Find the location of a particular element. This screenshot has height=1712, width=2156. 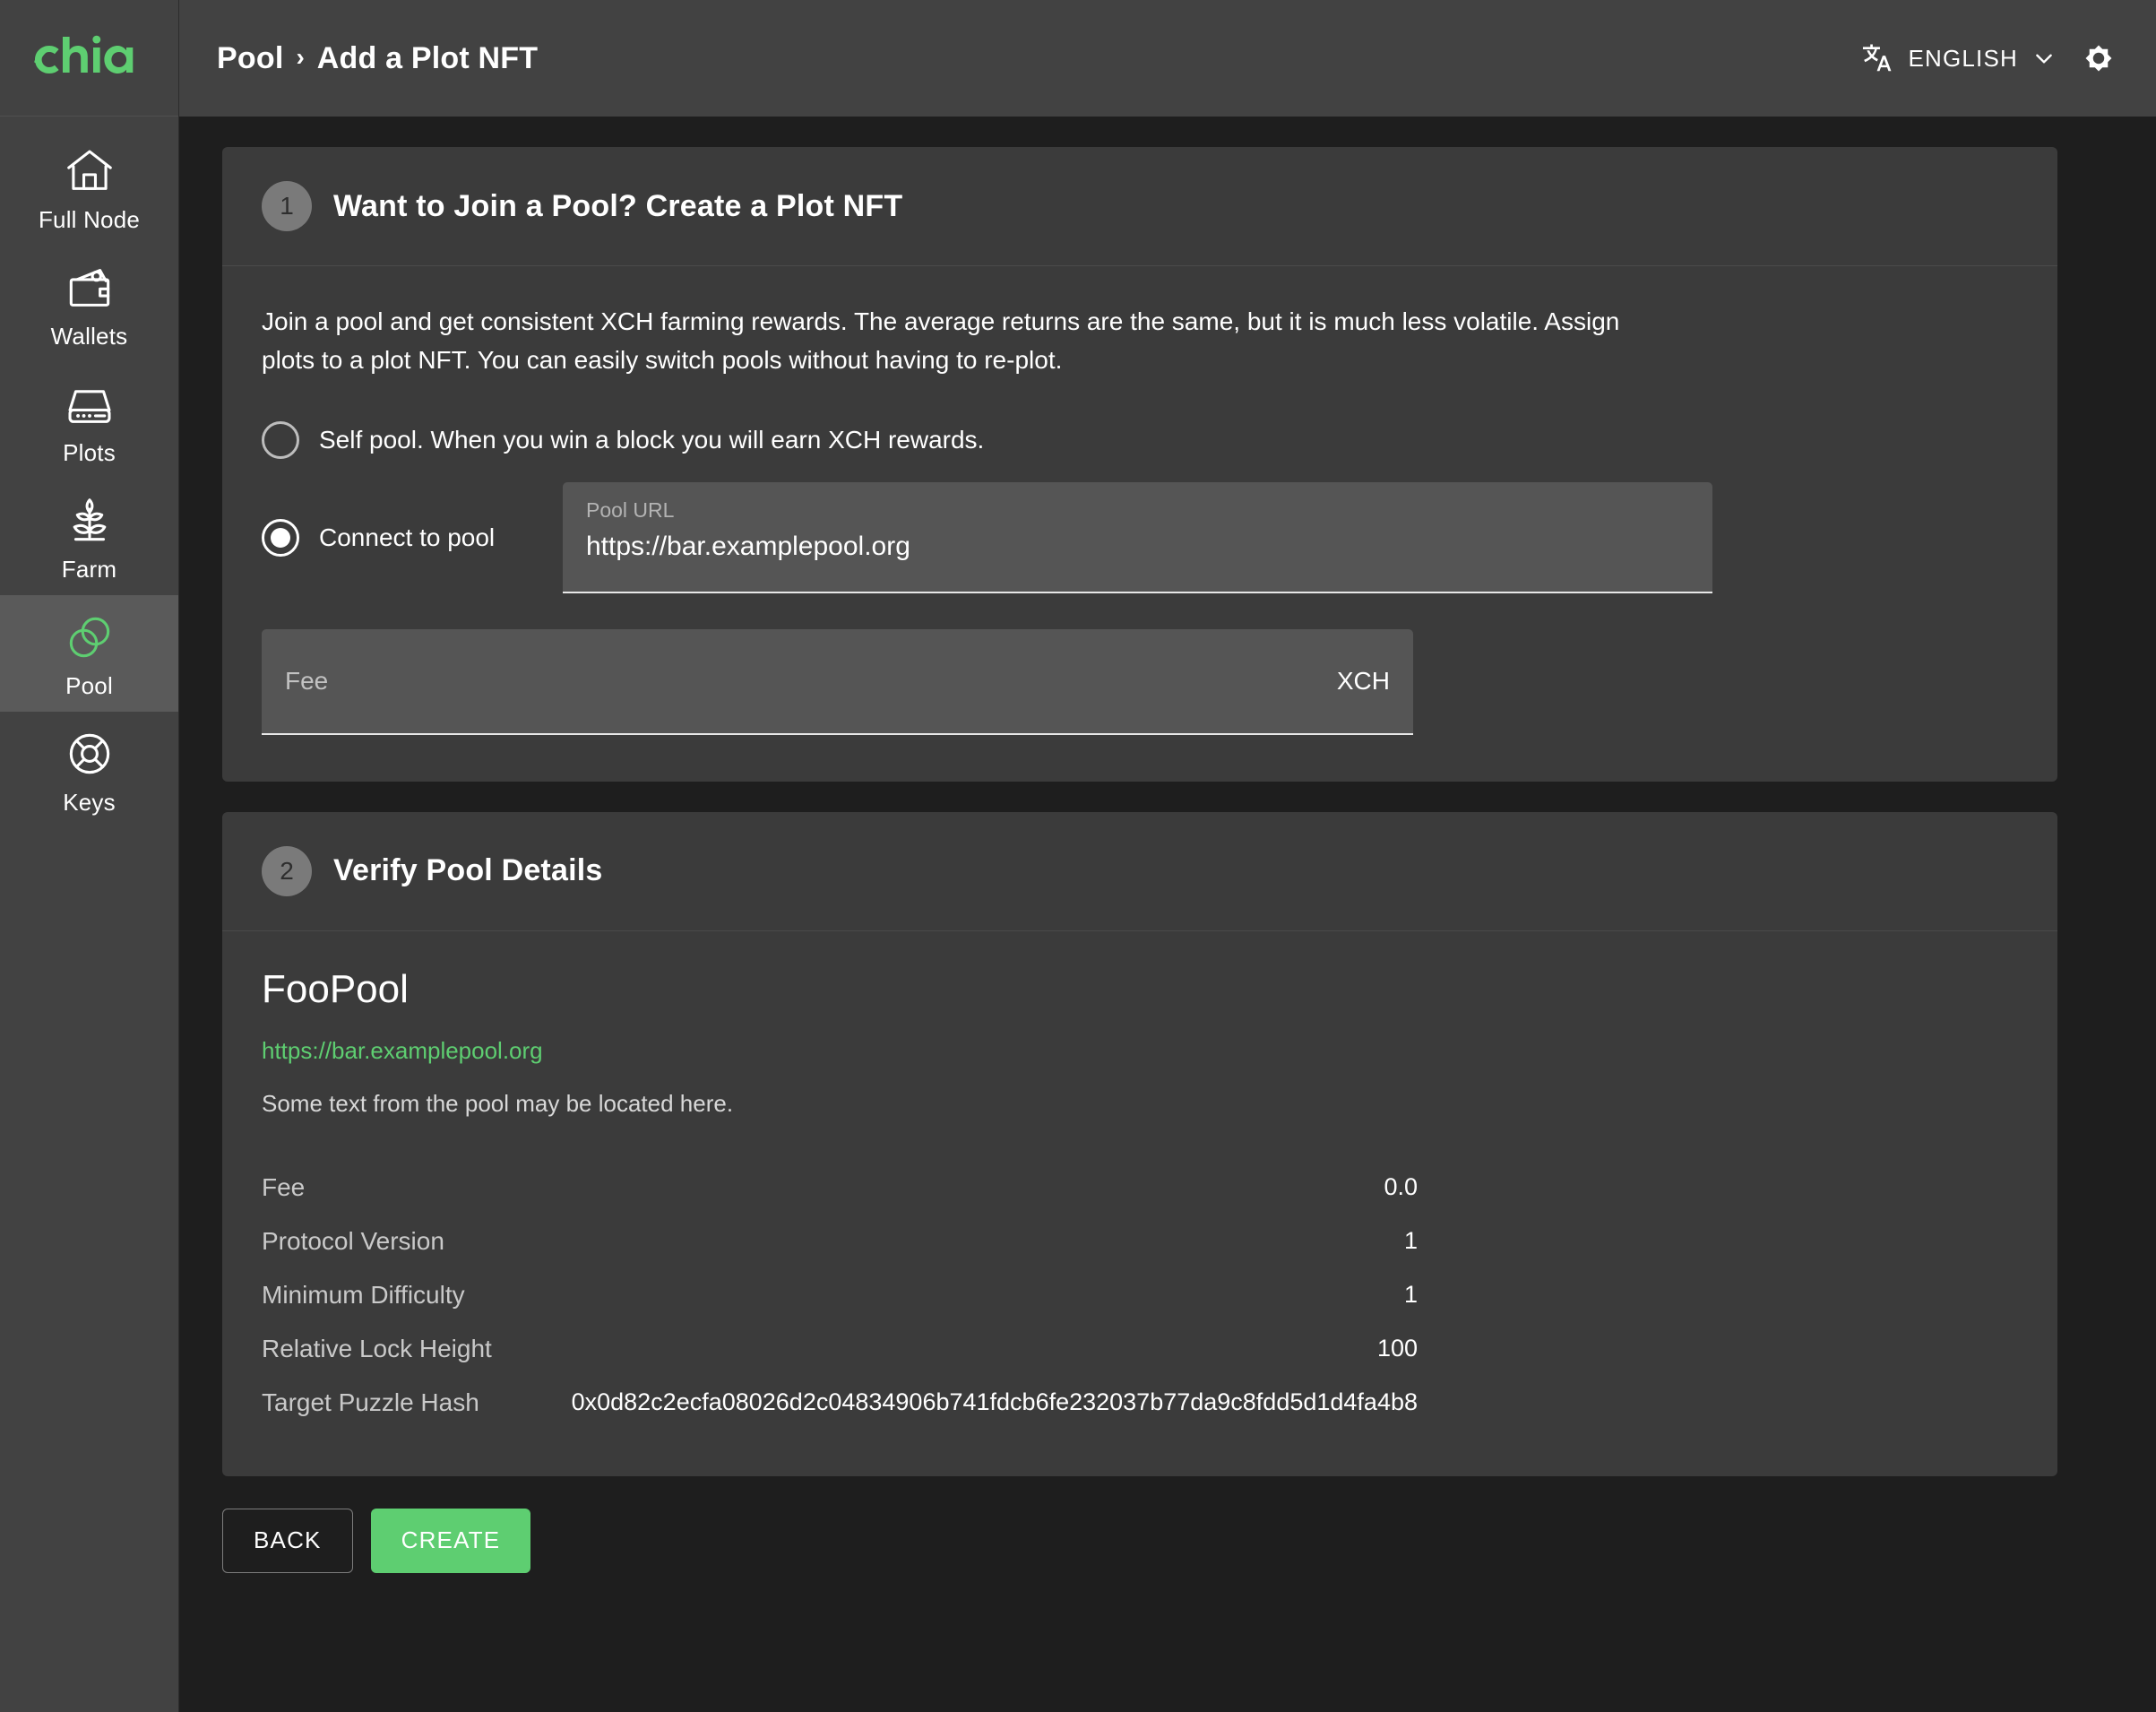

wallet-icon is located at coordinates (89, 288).